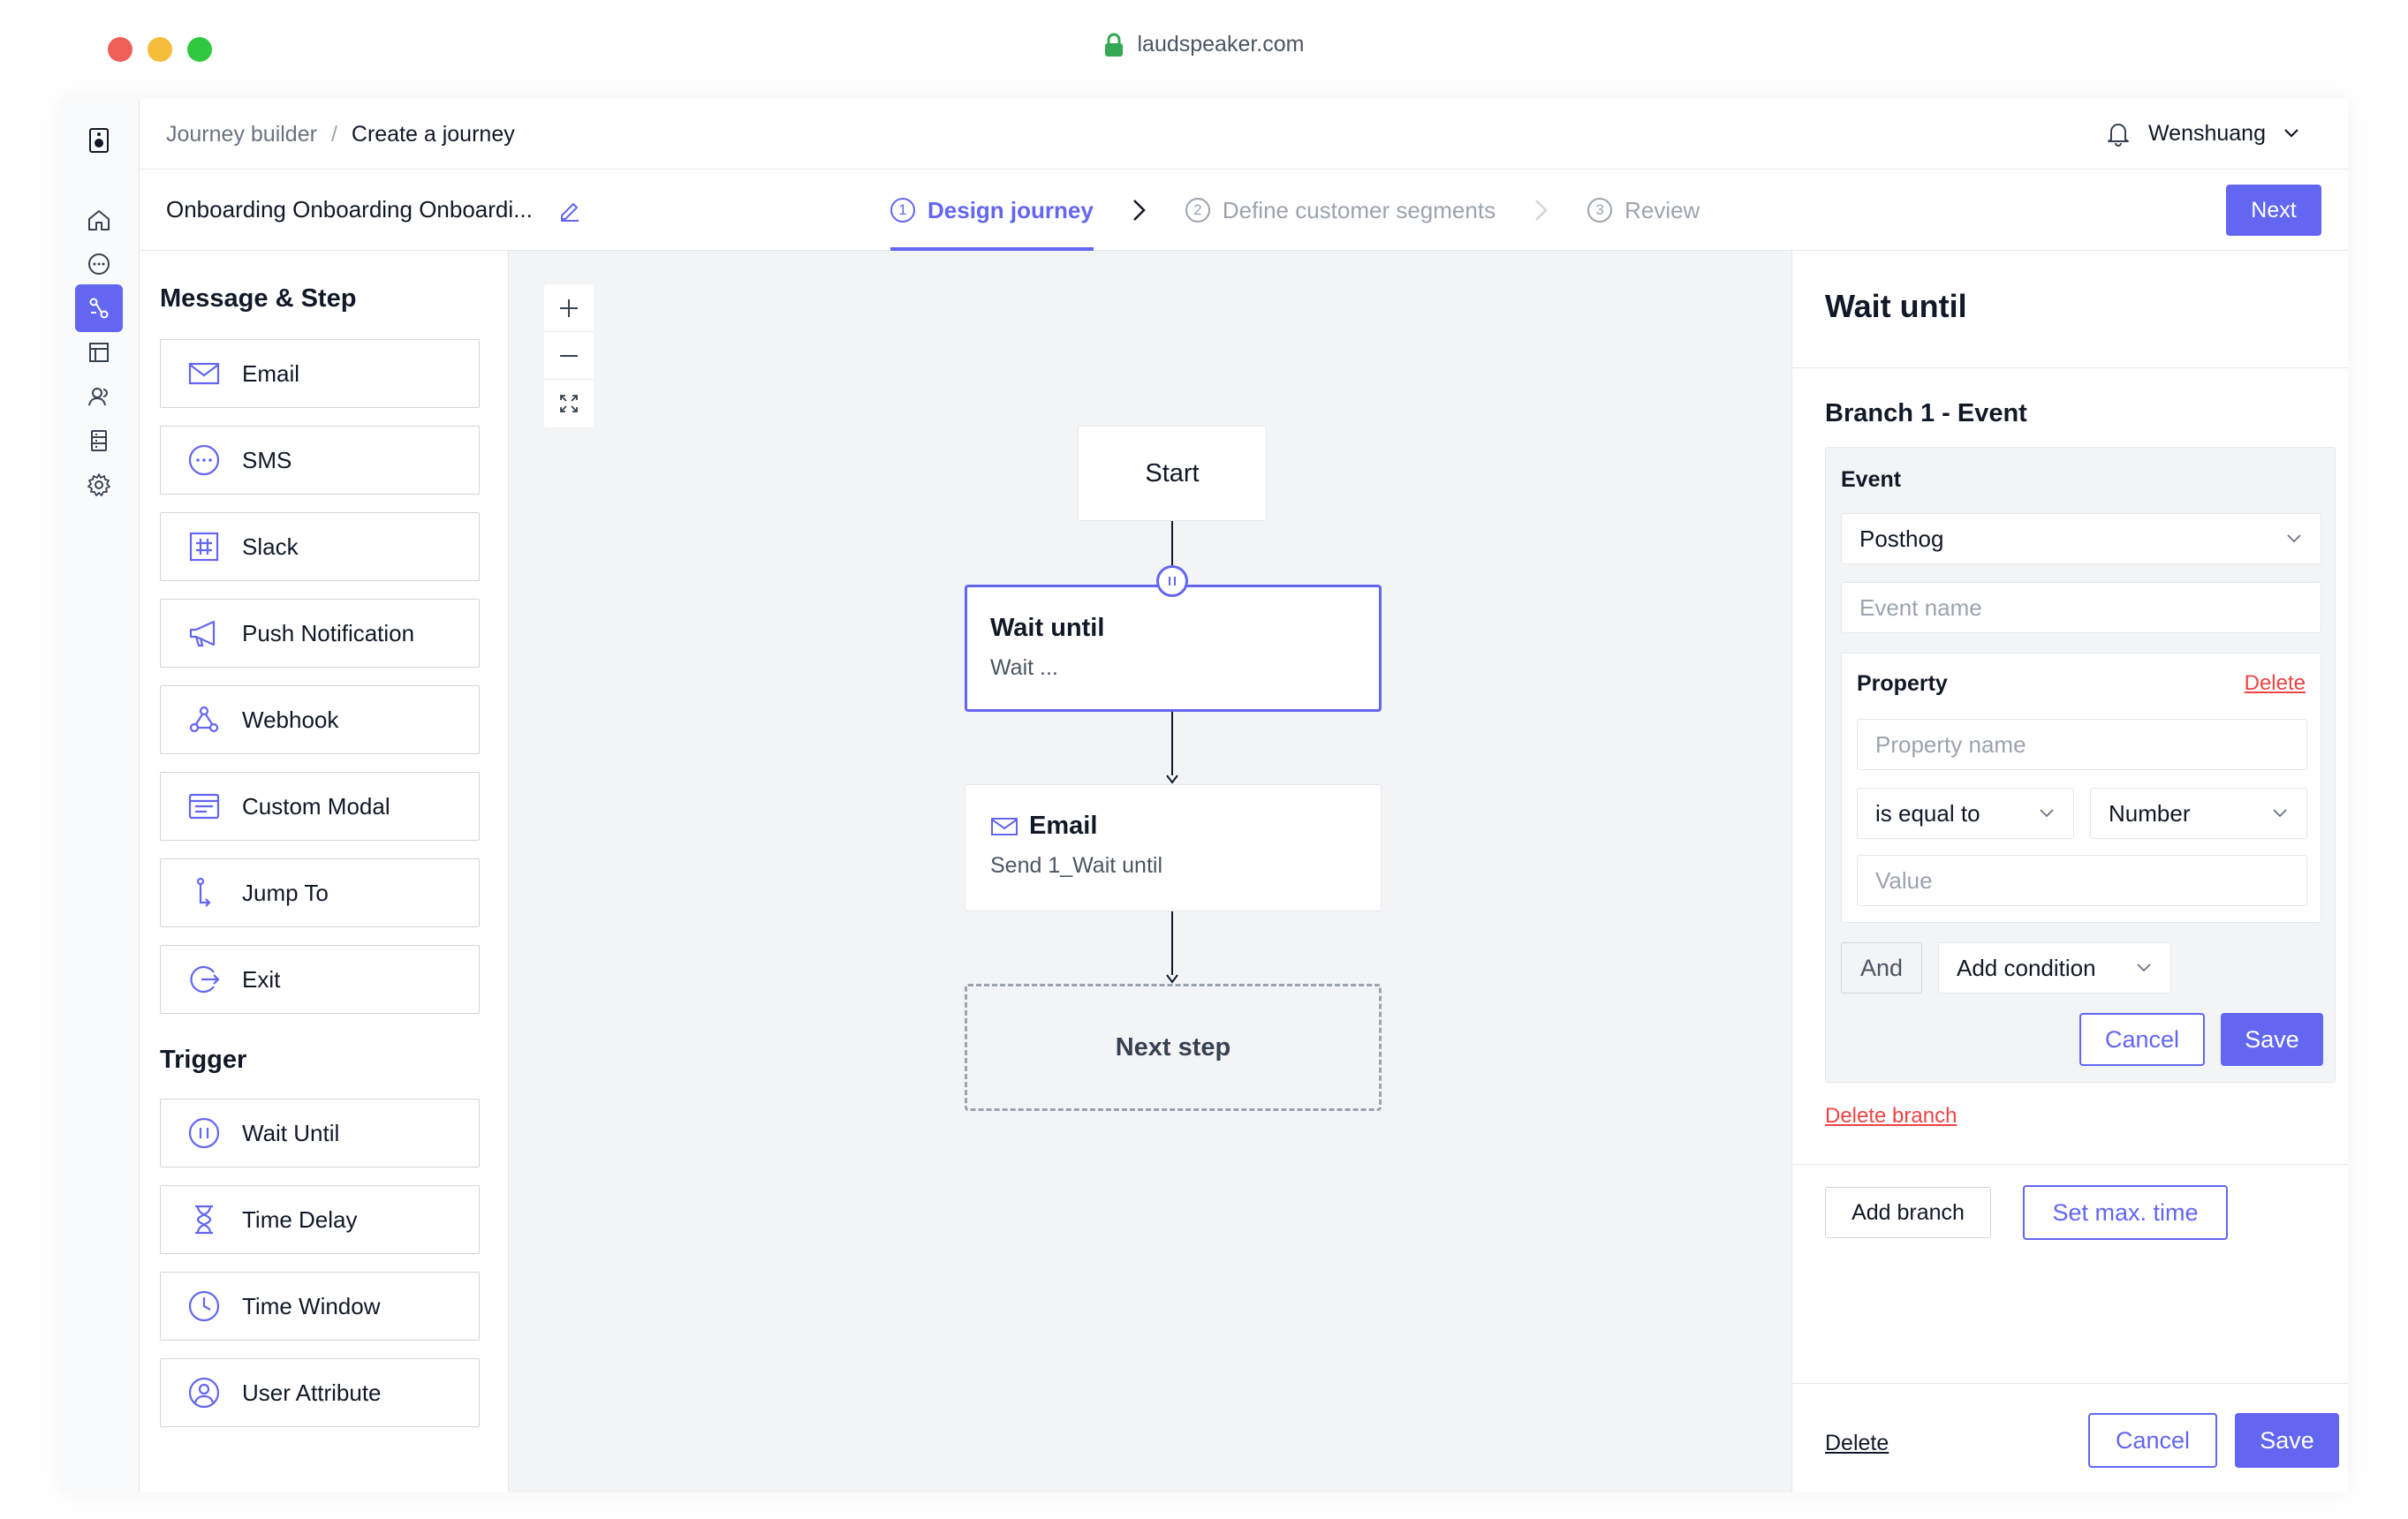 The height and width of the screenshot is (1519, 2408). I want to click on megaphone-icon, so click(204, 633).